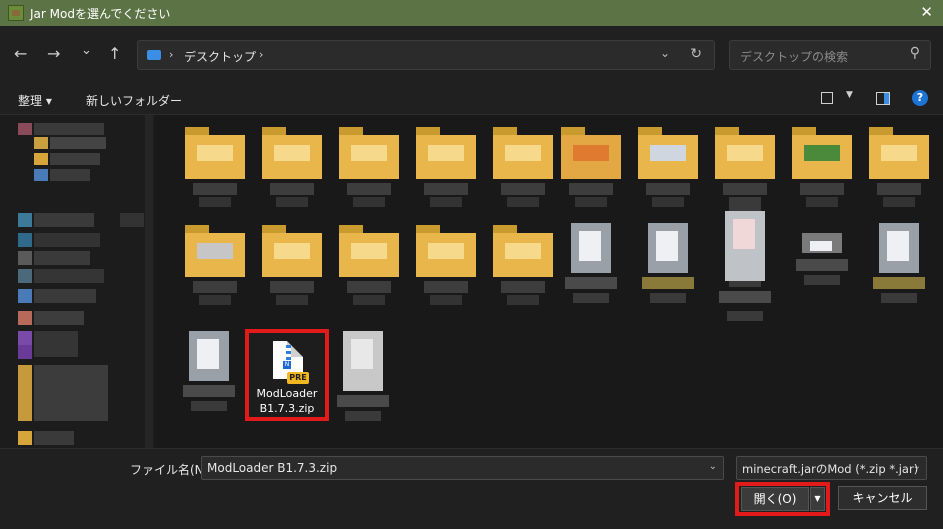  Describe the element at coordinates (471, 99) in the screenshot. I see `toolbar: 整理 ▾ 新しいフォルダー ▼ ?` at that location.